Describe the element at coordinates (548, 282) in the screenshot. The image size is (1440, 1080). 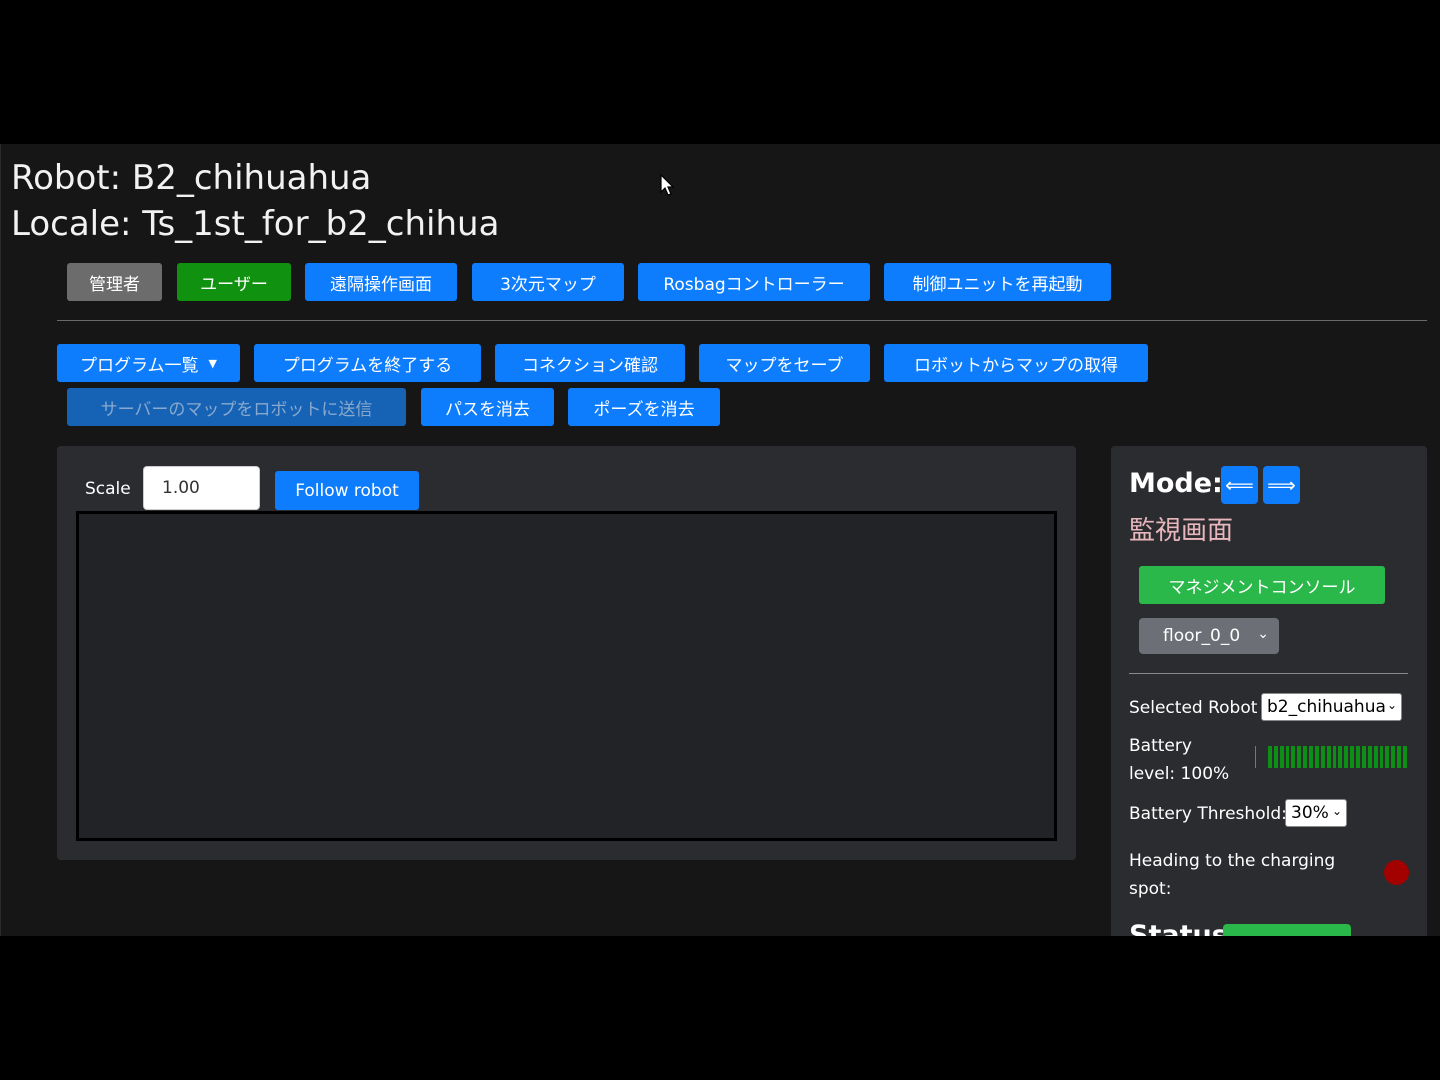
I see `3d-map-button: 3次元マップ` at that location.